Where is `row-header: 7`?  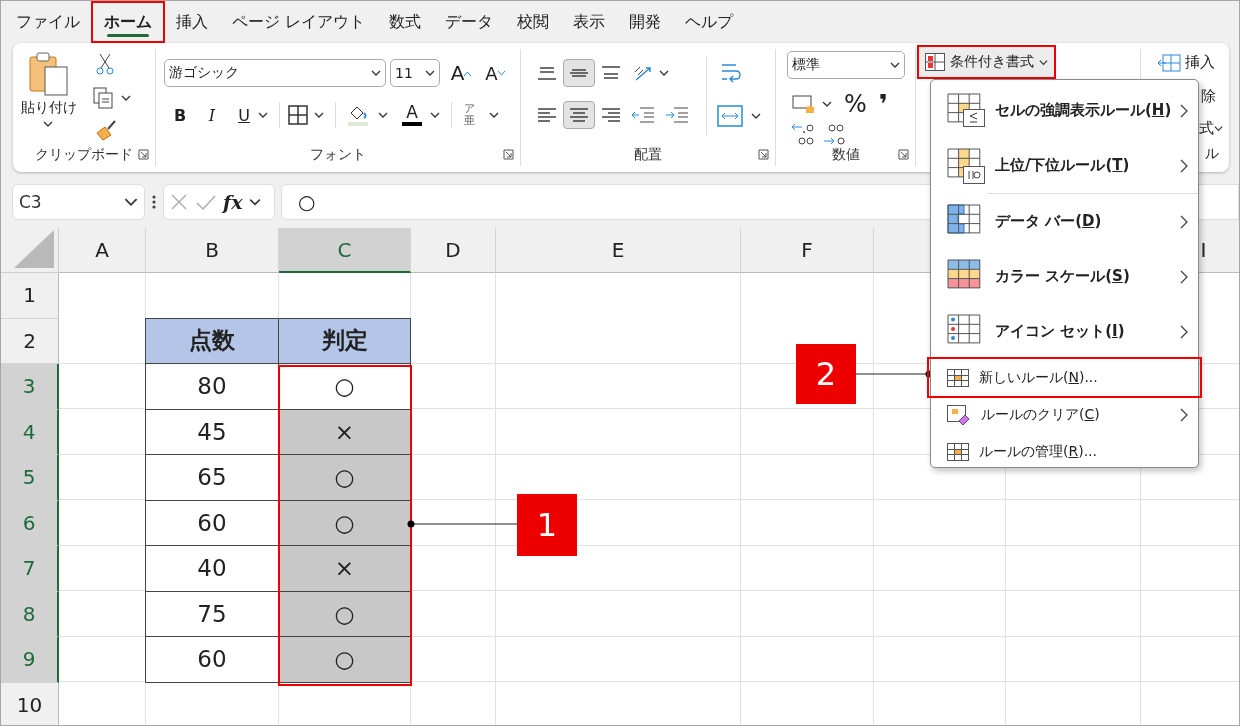 row-header: 7 is located at coordinates (30, 569).